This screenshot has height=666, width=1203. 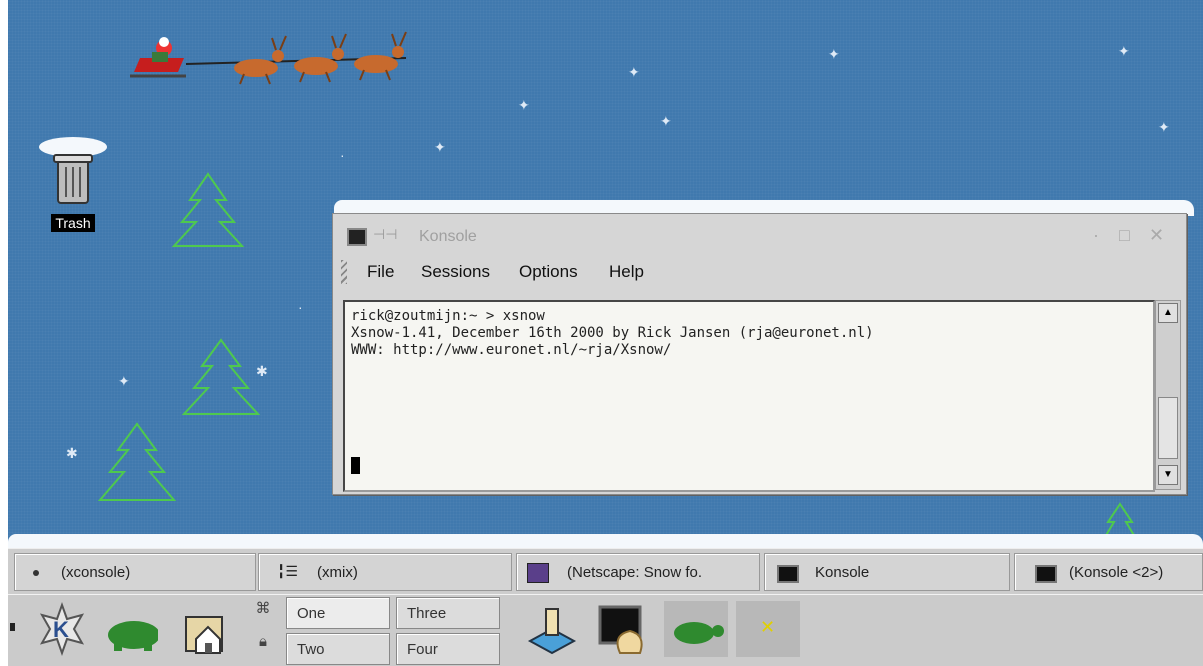 I want to click on svg-text: K, so click(x=61, y=629).